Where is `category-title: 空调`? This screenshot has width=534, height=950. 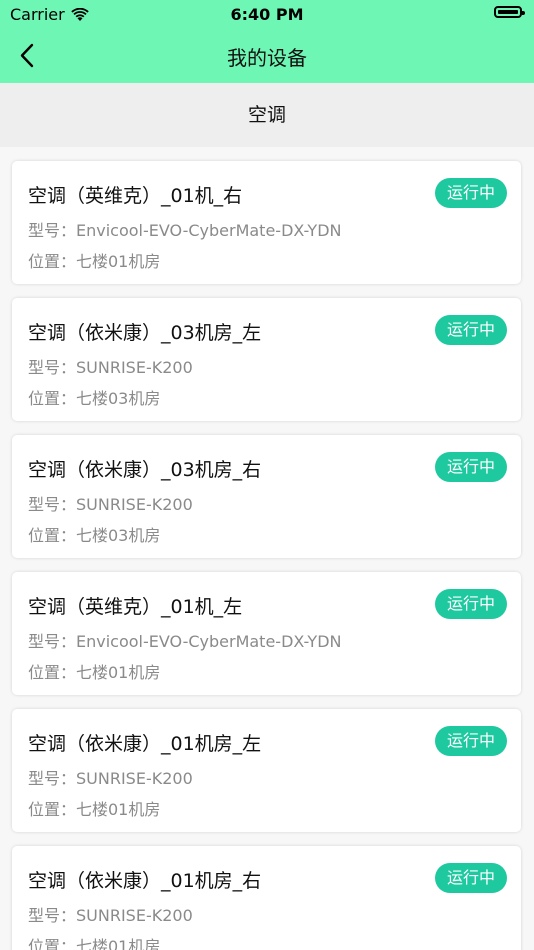 category-title: 空调 is located at coordinates (266, 115).